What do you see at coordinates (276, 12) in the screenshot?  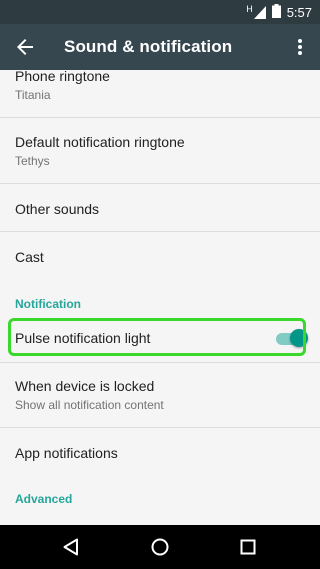 I see `battery-icon` at bounding box center [276, 12].